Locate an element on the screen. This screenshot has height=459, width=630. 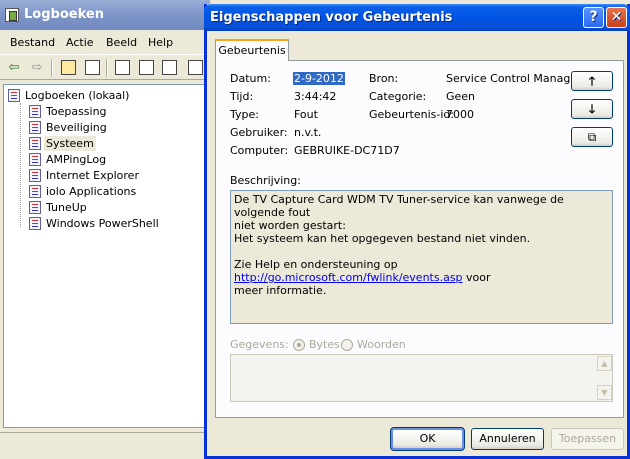
tree-item-label: Internet Explorer is located at coordinates (92, 175).